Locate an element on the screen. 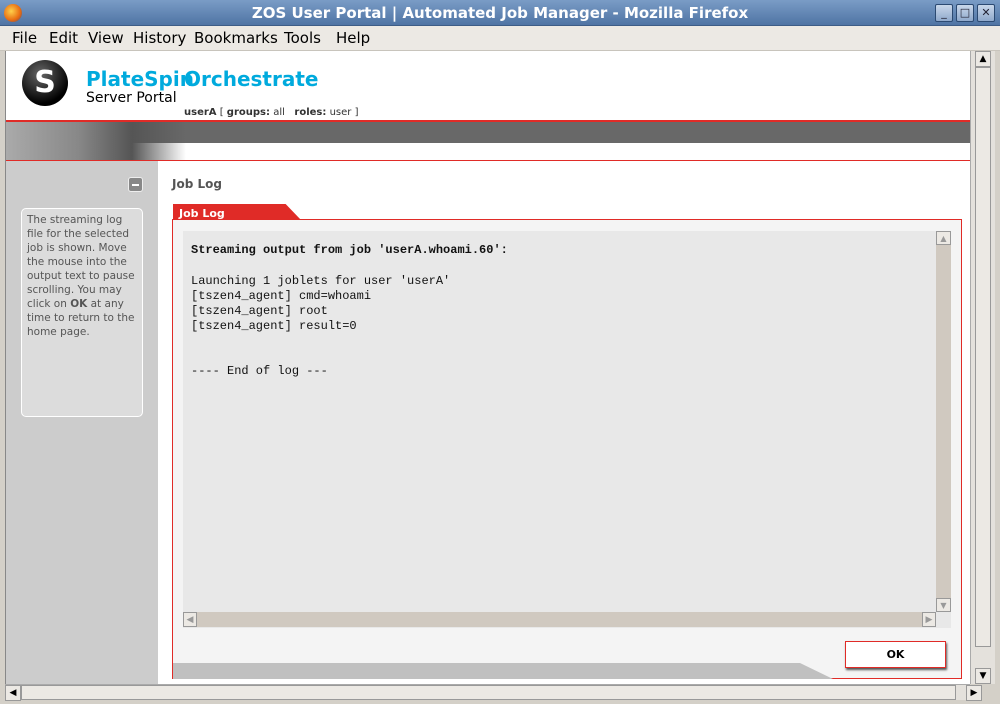 Image resolution: width=1000 pixels, height=704 pixels. user-info: userA [ groups: all roles: user ] is located at coordinates (271, 112).